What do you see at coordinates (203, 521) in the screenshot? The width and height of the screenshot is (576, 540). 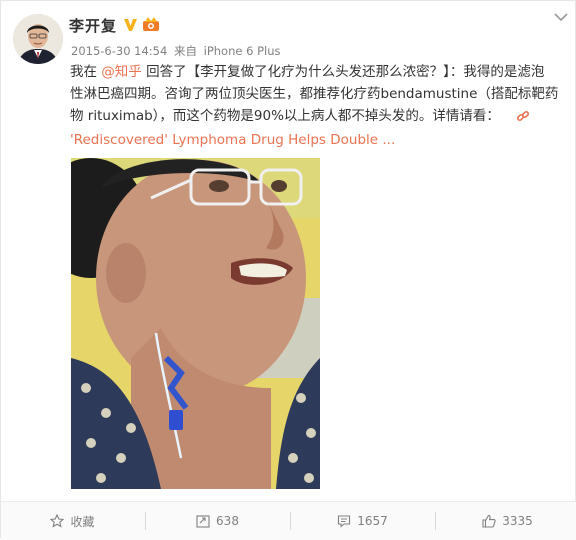 I see `repost-icon` at bounding box center [203, 521].